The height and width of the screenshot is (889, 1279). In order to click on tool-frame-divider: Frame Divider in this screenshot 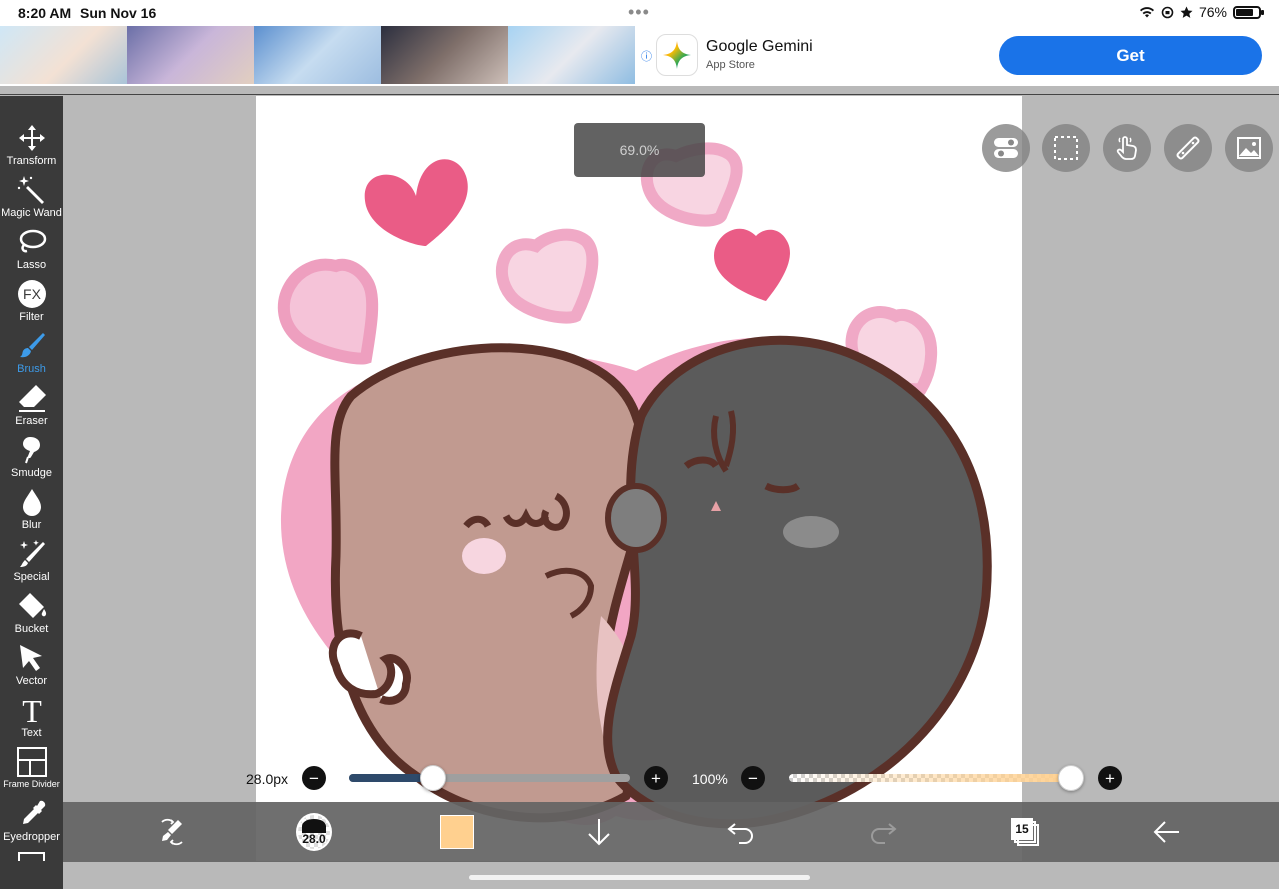, I will do `click(31, 770)`.